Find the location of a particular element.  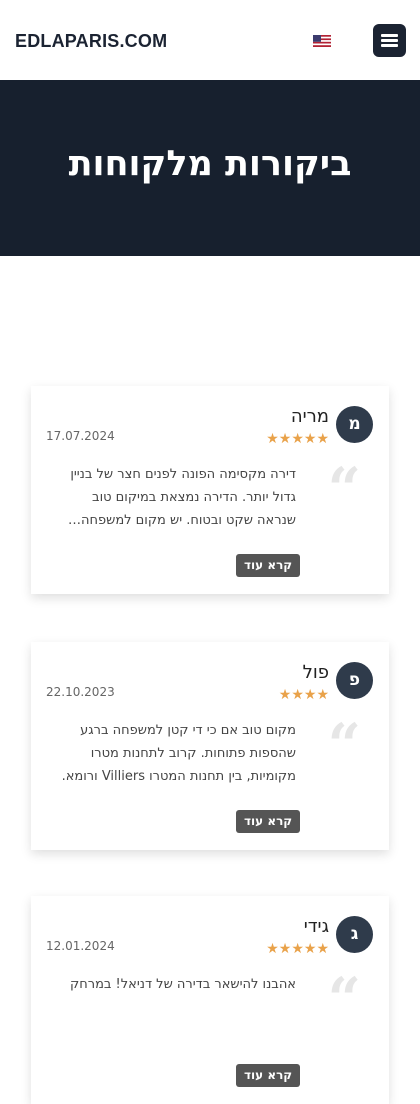

review-text: אהבנו להישאר בדירה של דניאל! במרחק is located at coordinates (183, 984).